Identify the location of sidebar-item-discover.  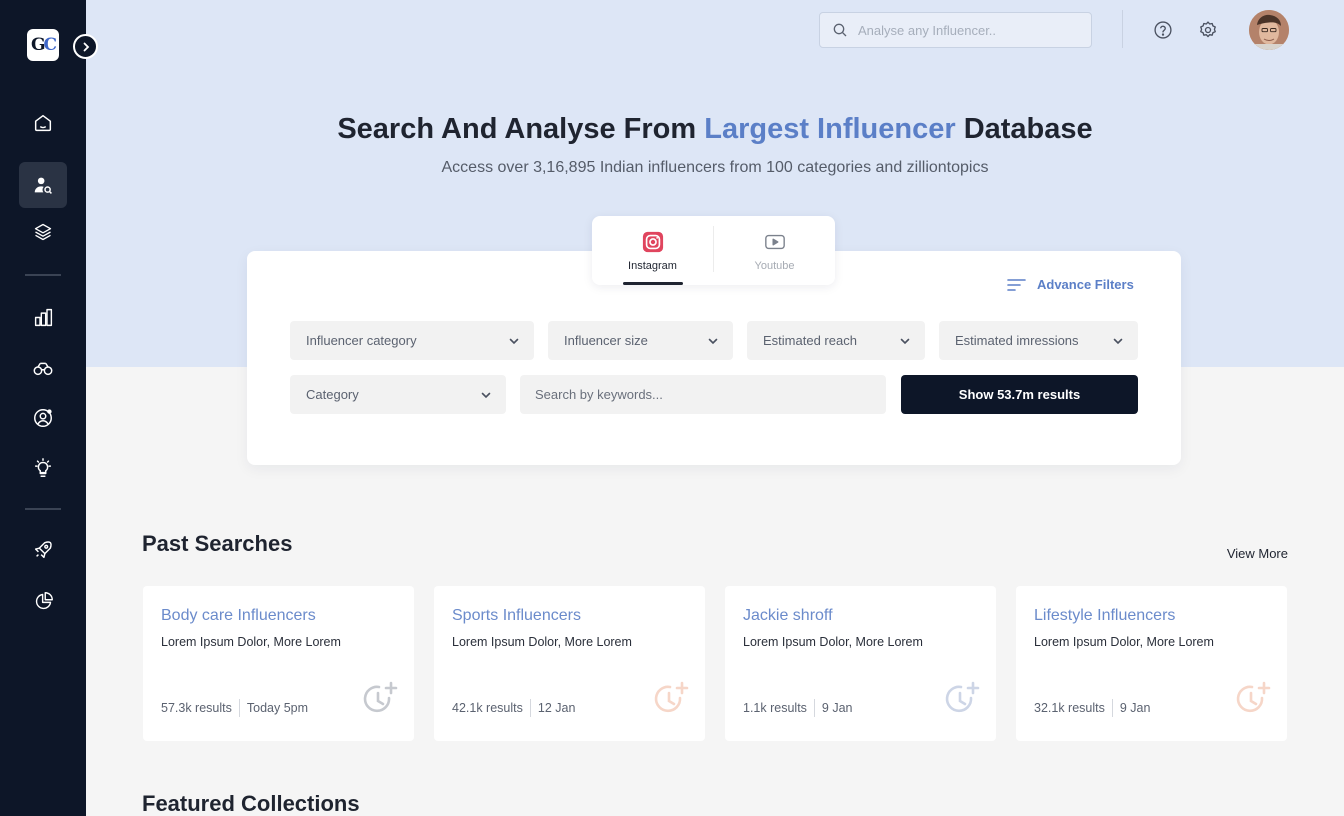
(43, 367).